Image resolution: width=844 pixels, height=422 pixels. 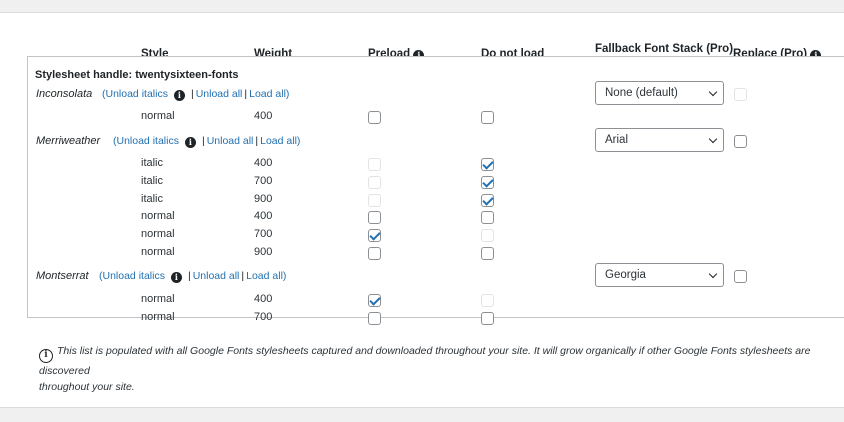 I want to click on fallback-font-value: Georgia, so click(x=625, y=275).